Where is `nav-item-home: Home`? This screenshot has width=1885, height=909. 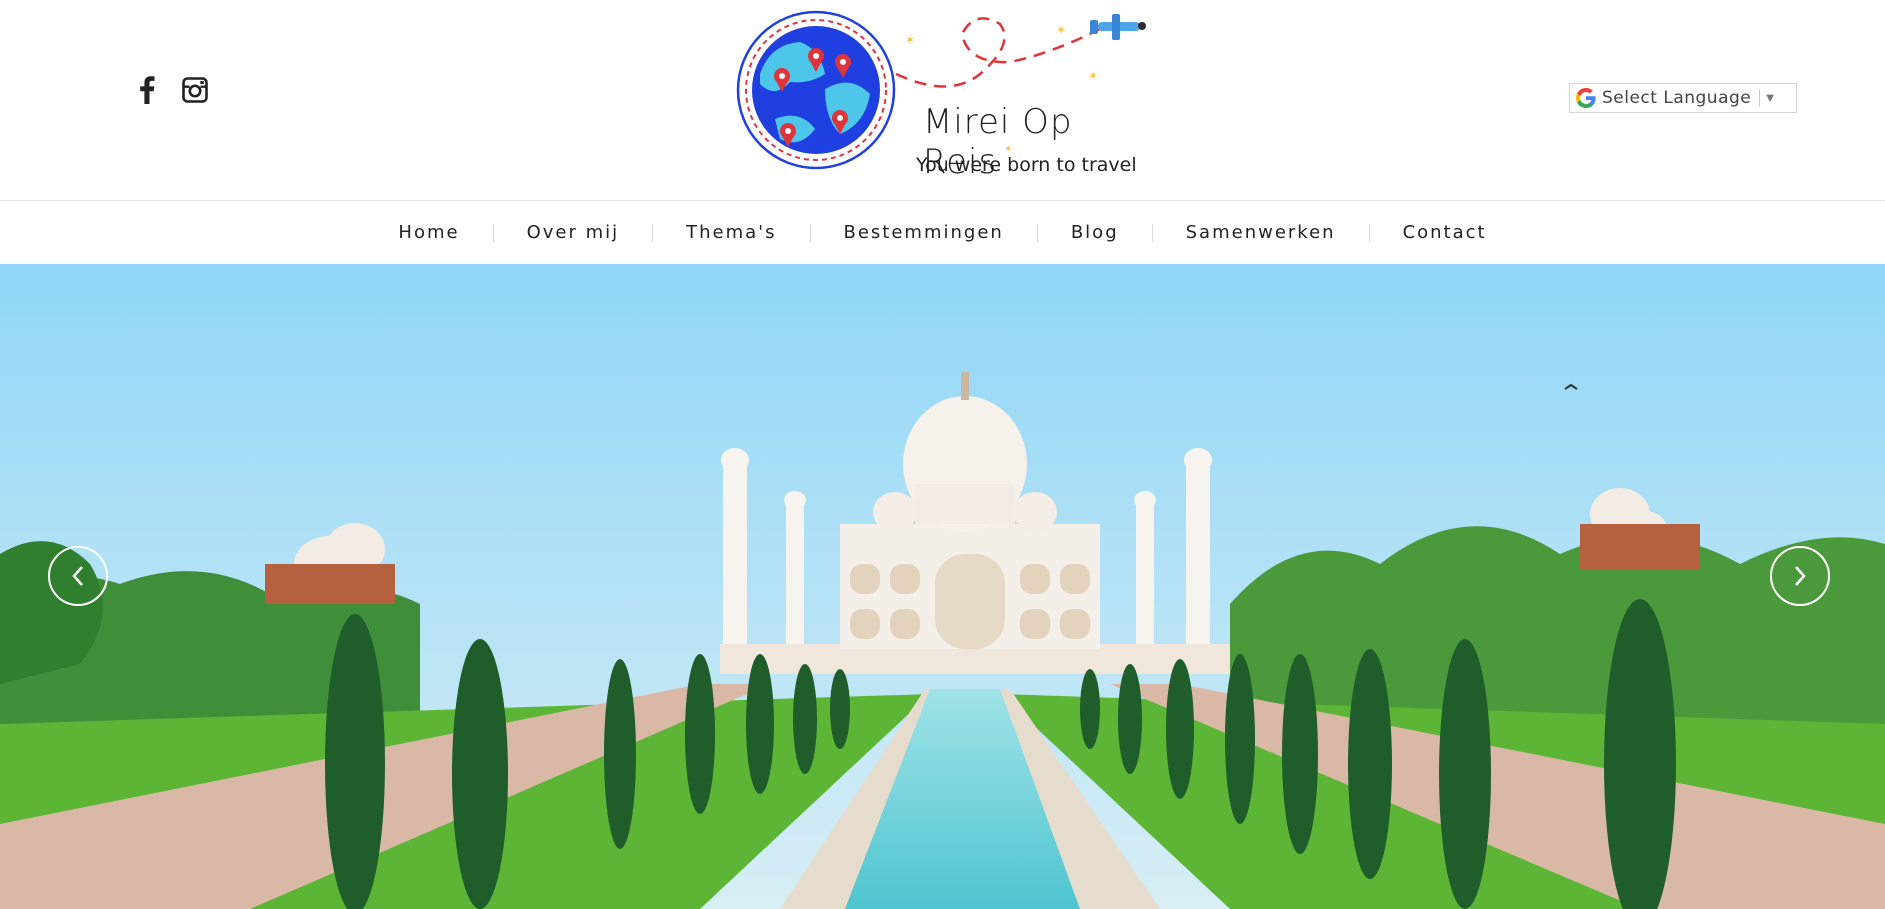 nav-item-home: Home is located at coordinates (428, 232).